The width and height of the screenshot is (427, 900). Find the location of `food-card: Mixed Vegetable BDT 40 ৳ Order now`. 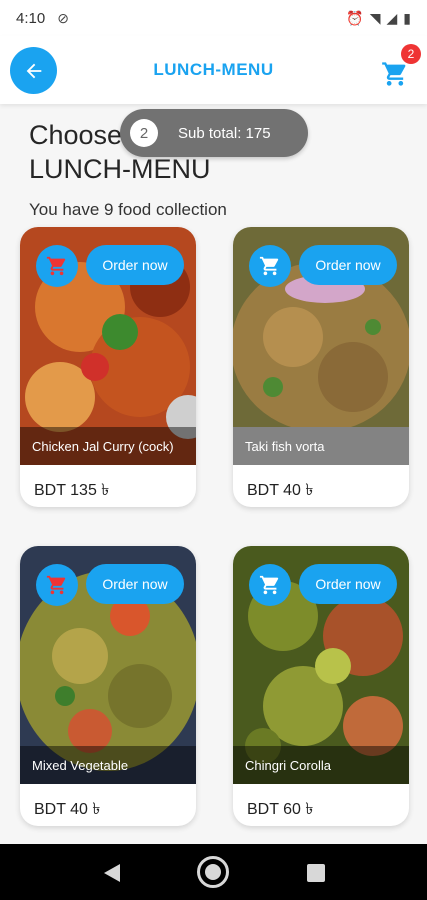

food-card: Mixed Vegetable BDT 40 ৳ Order now is located at coordinates (108, 686).